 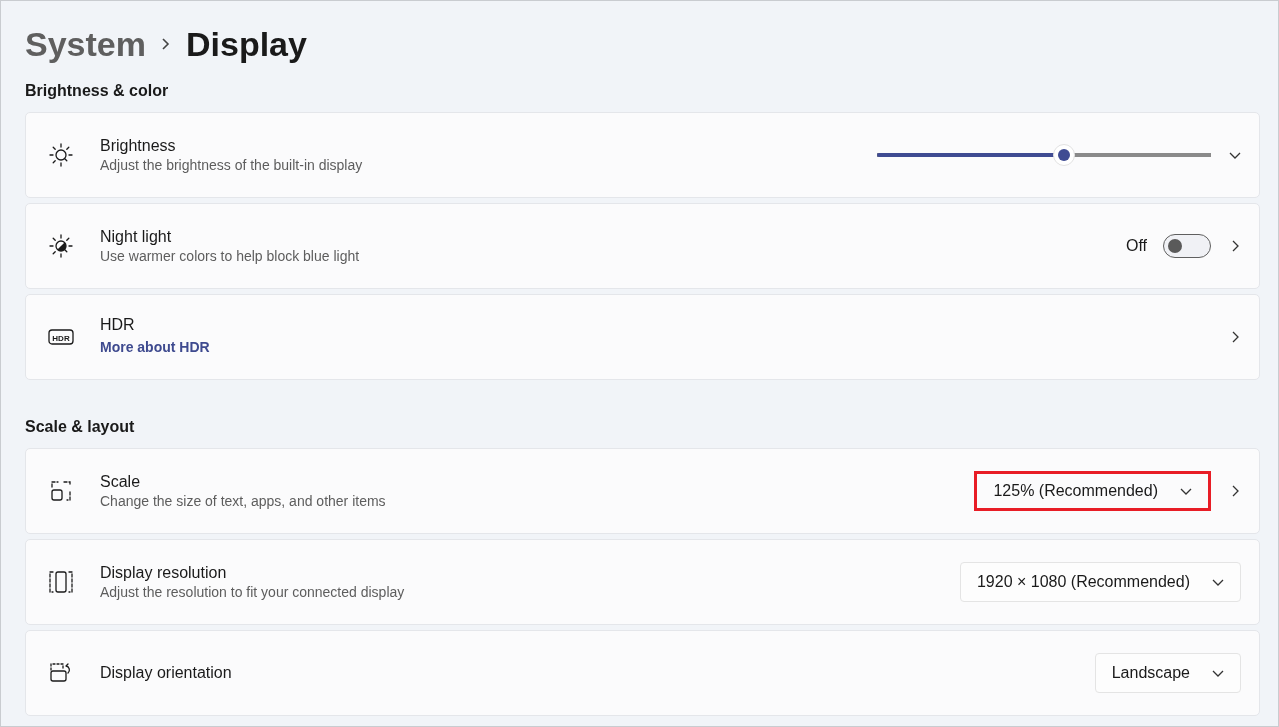 I want to click on link: More about HDR, so click(x=155, y=347).